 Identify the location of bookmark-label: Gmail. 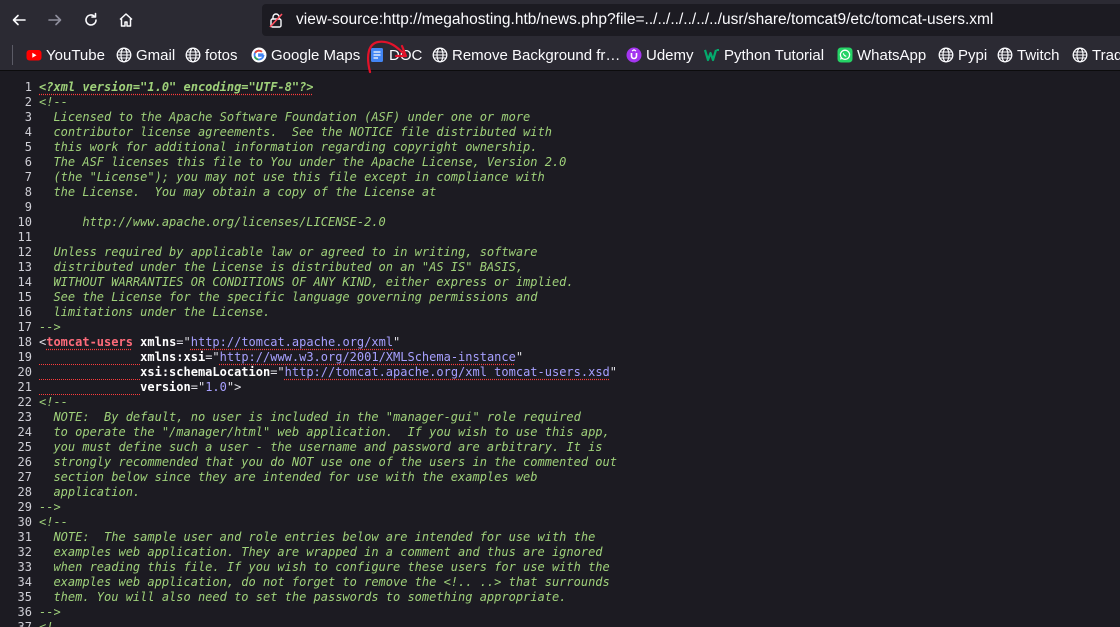
(156, 55).